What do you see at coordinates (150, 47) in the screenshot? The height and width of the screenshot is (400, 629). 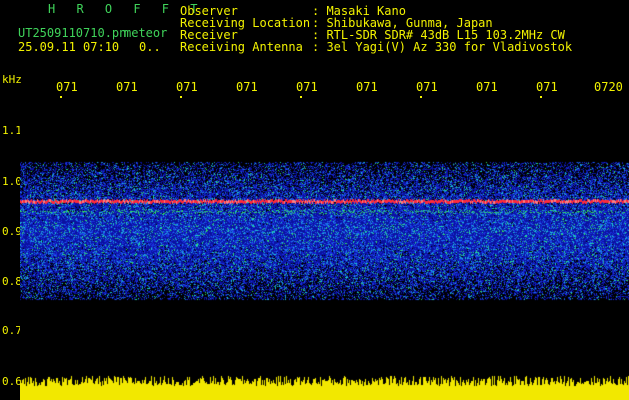 I see `detection-count: 0..` at bounding box center [150, 47].